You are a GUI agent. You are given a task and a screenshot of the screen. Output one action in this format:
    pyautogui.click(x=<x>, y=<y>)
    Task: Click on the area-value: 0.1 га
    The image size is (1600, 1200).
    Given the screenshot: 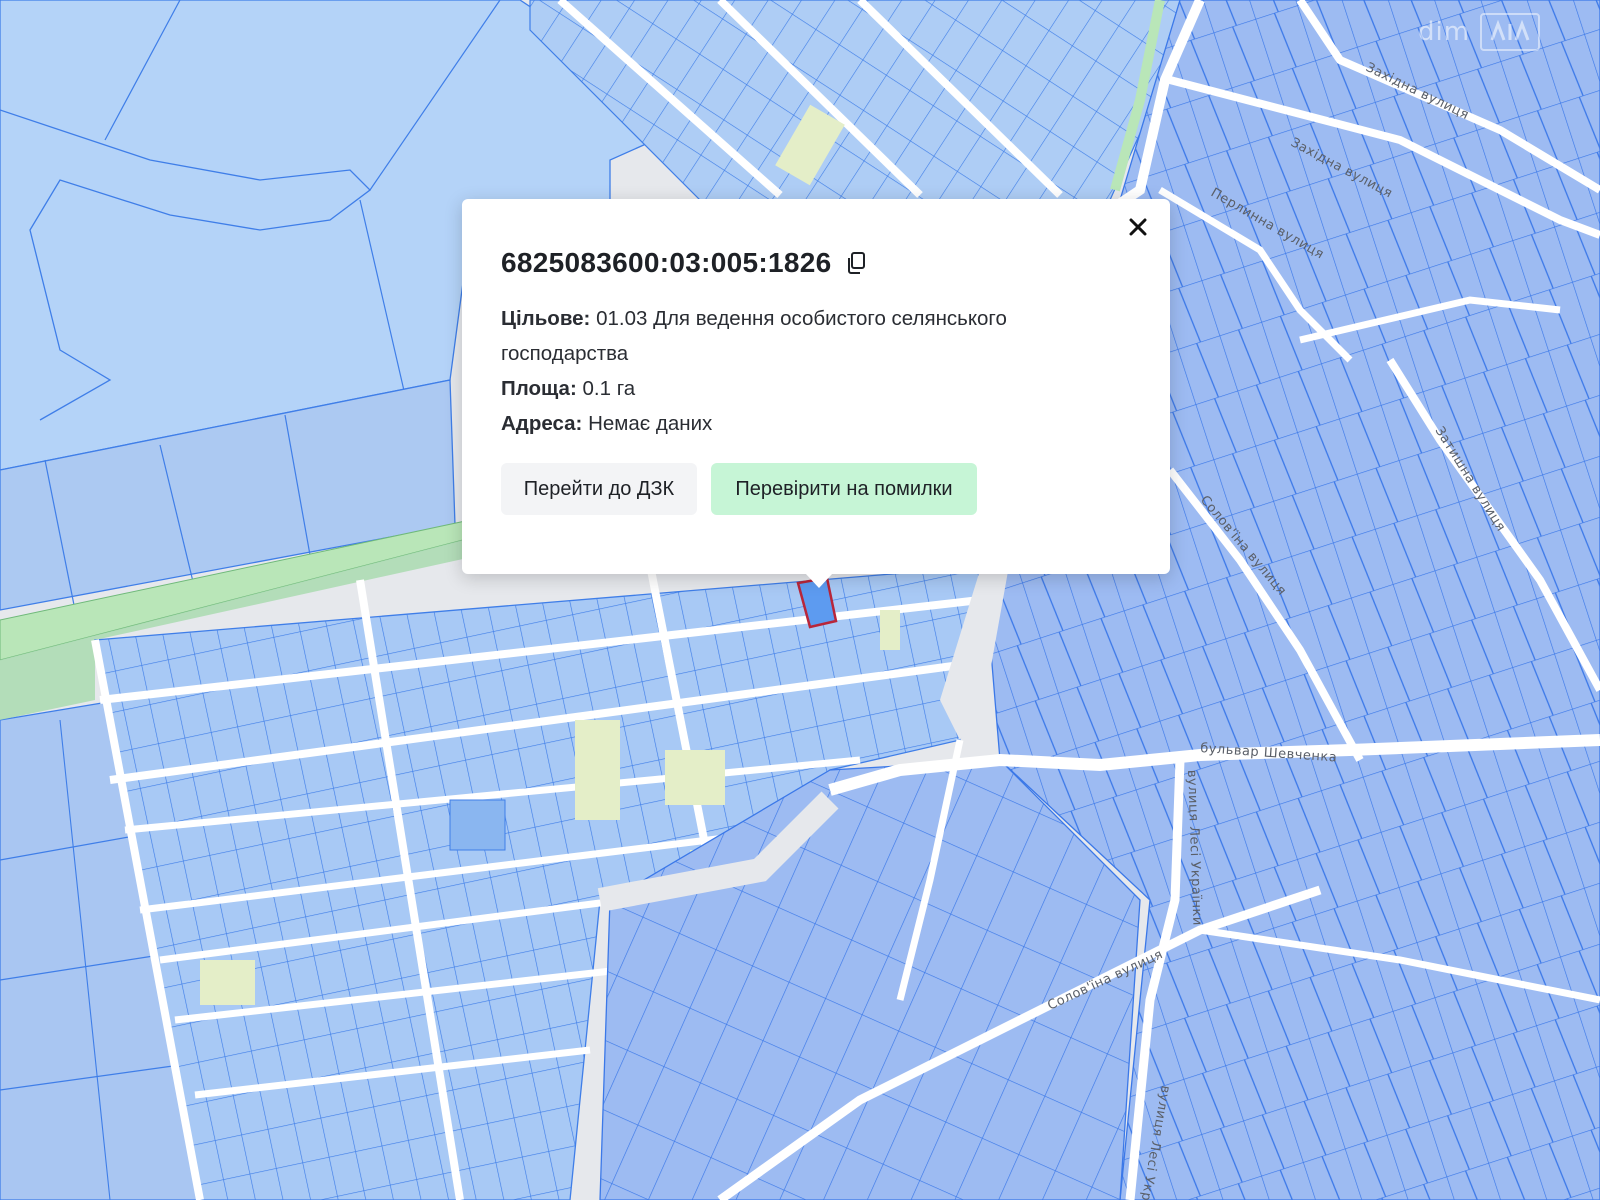 What is the action you would take?
    pyautogui.click(x=609, y=388)
    